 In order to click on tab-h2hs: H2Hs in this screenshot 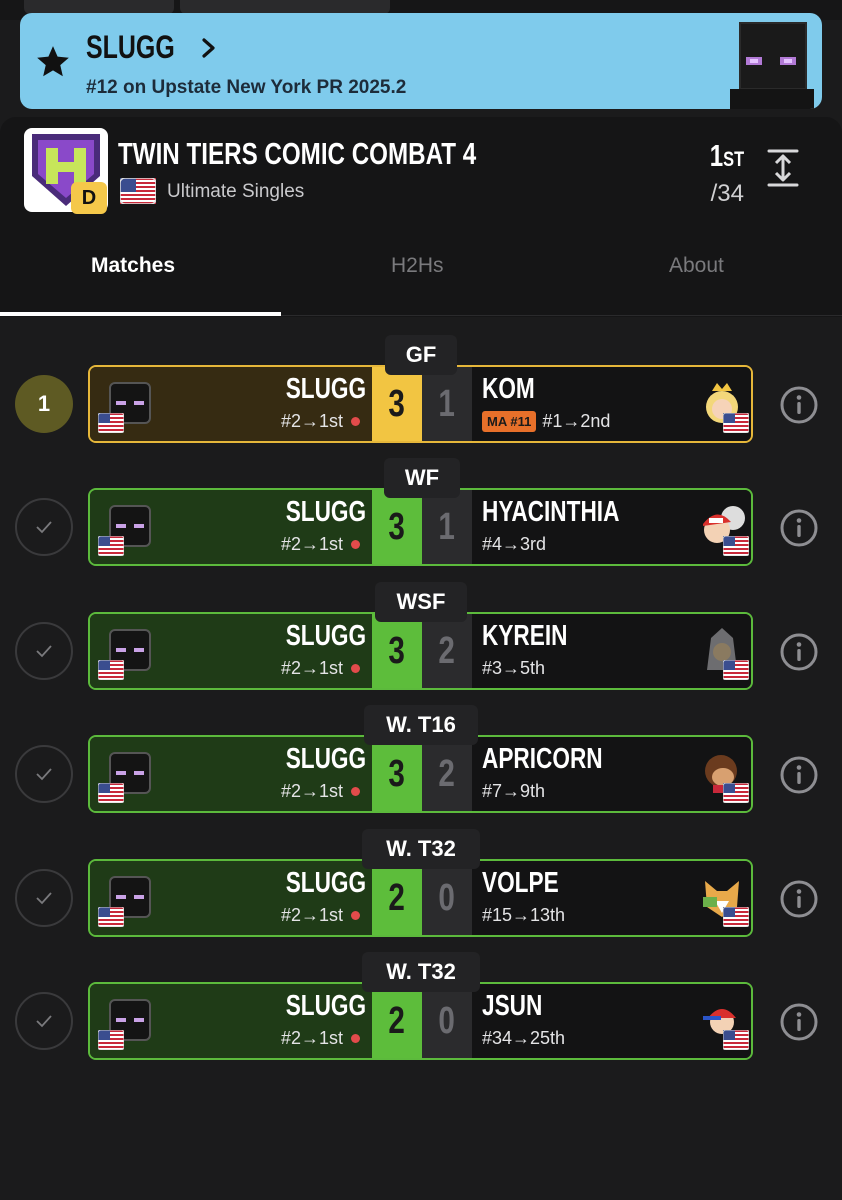, I will do `click(417, 266)`.